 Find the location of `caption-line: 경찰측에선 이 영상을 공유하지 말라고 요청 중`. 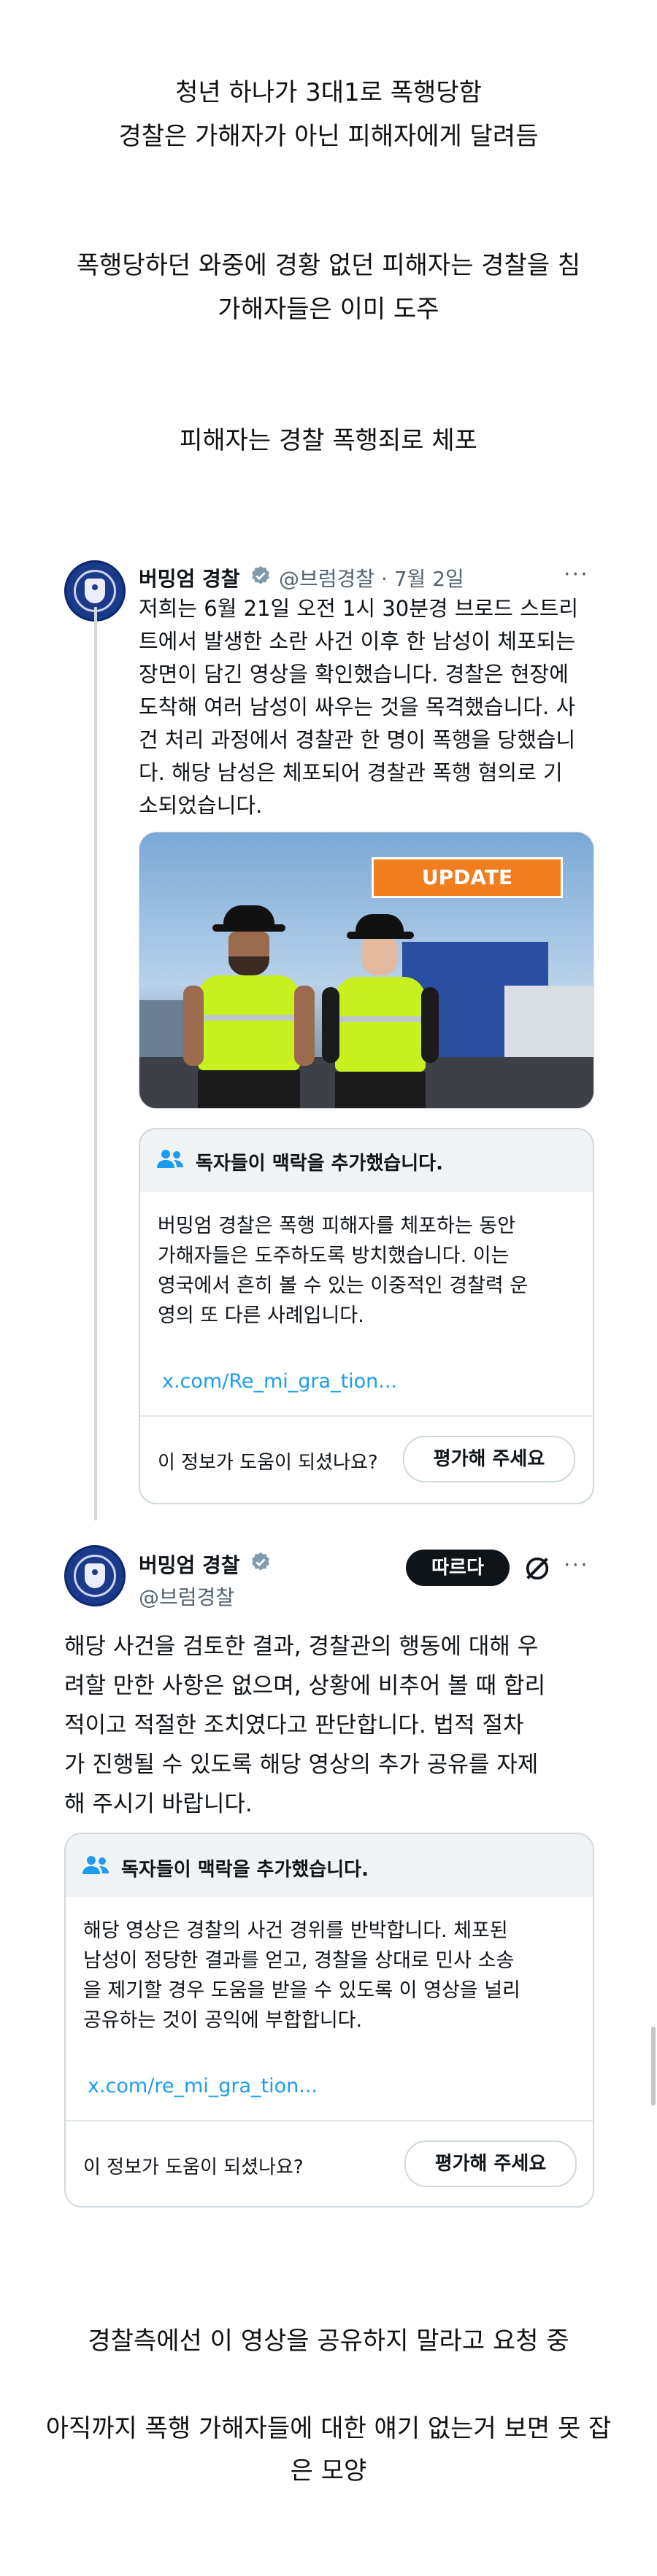

caption-line: 경찰측에선 이 영상을 공유하지 말라고 요청 중 is located at coordinates (328, 2341).